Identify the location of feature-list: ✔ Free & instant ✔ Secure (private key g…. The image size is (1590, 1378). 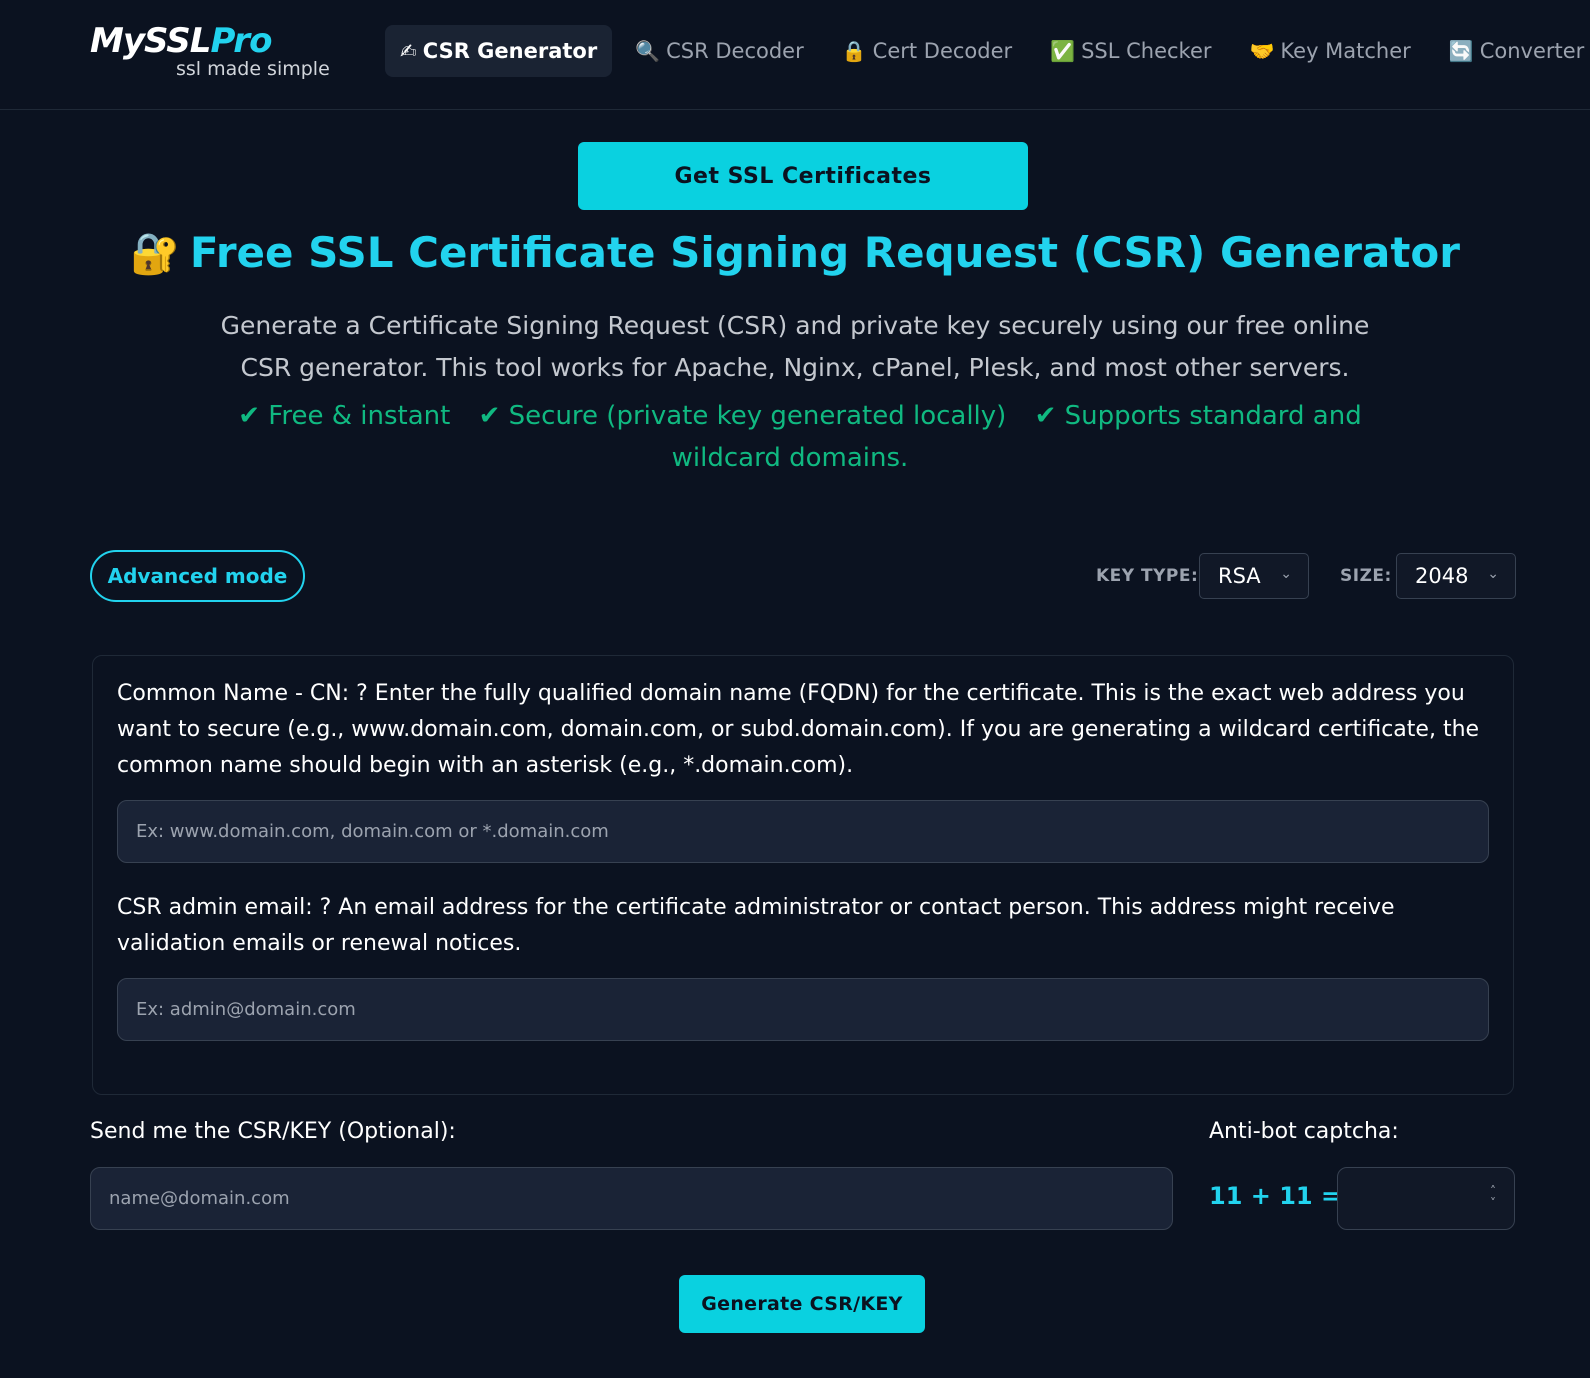
(795, 437).